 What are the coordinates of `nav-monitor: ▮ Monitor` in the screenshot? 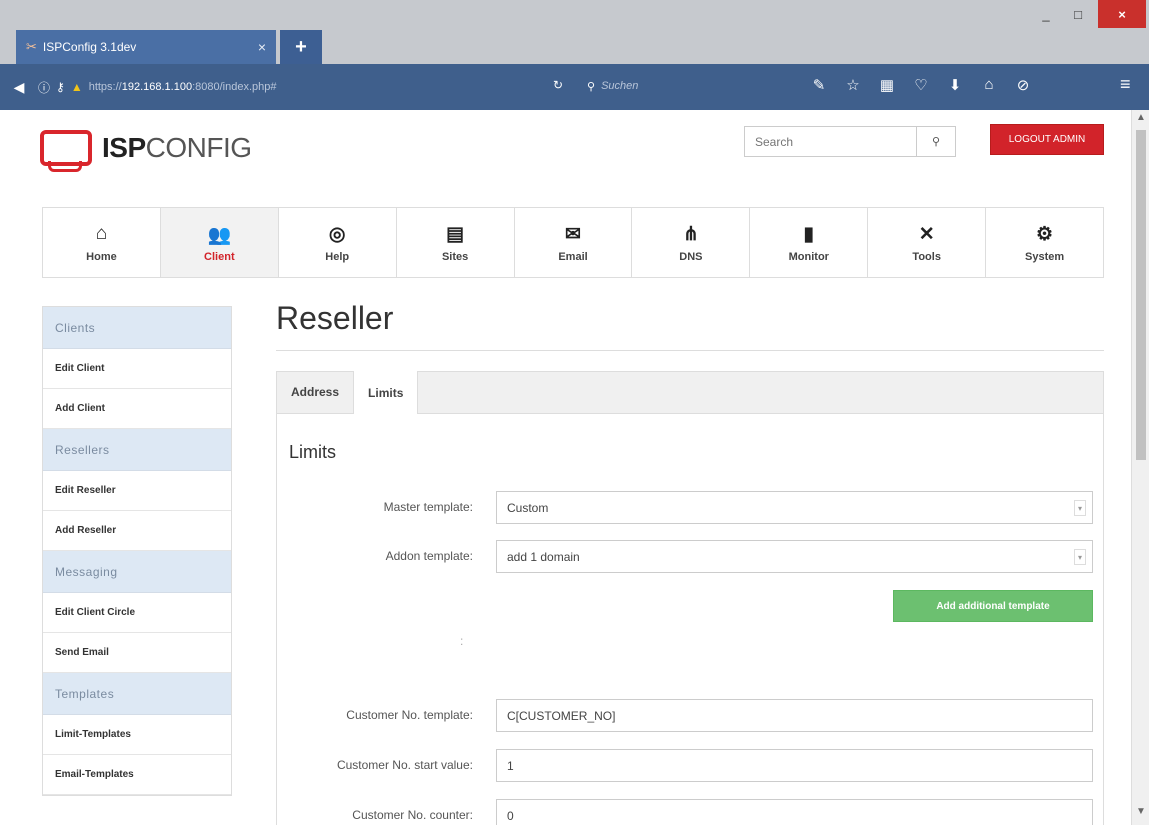 It's located at (809, 242).